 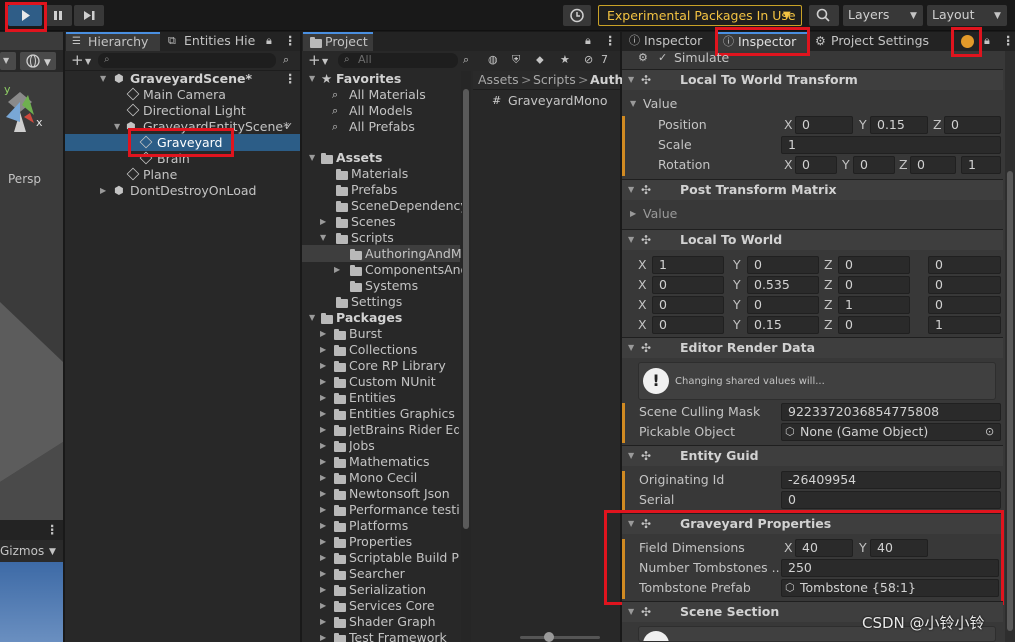 I want to click on scene-culling-mask-field: 9223372036854775808, so click(x=891, y=412).